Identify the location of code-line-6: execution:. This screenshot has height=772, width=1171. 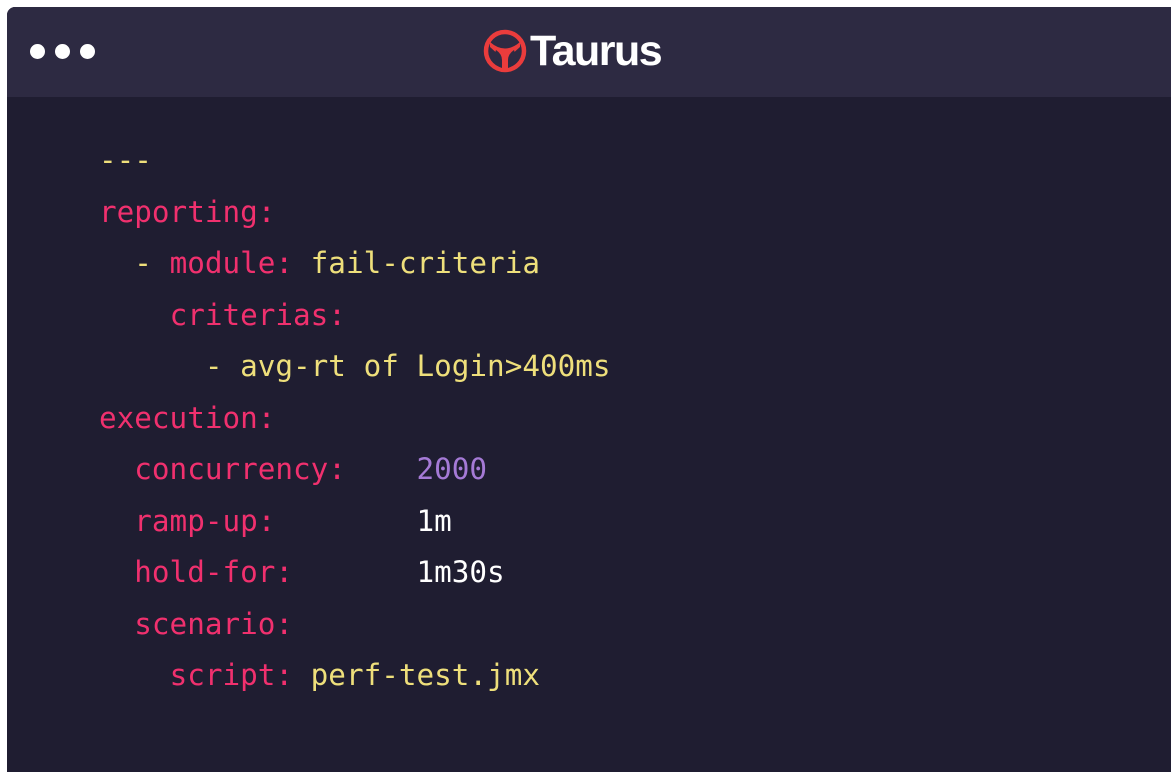
(355, 419).